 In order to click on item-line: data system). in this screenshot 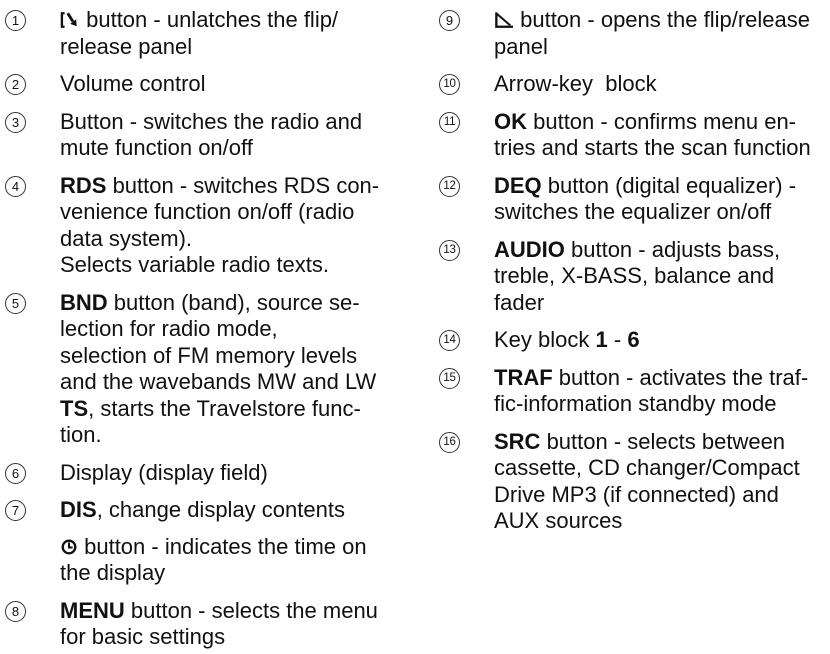, I will do `click(245, 239)`.